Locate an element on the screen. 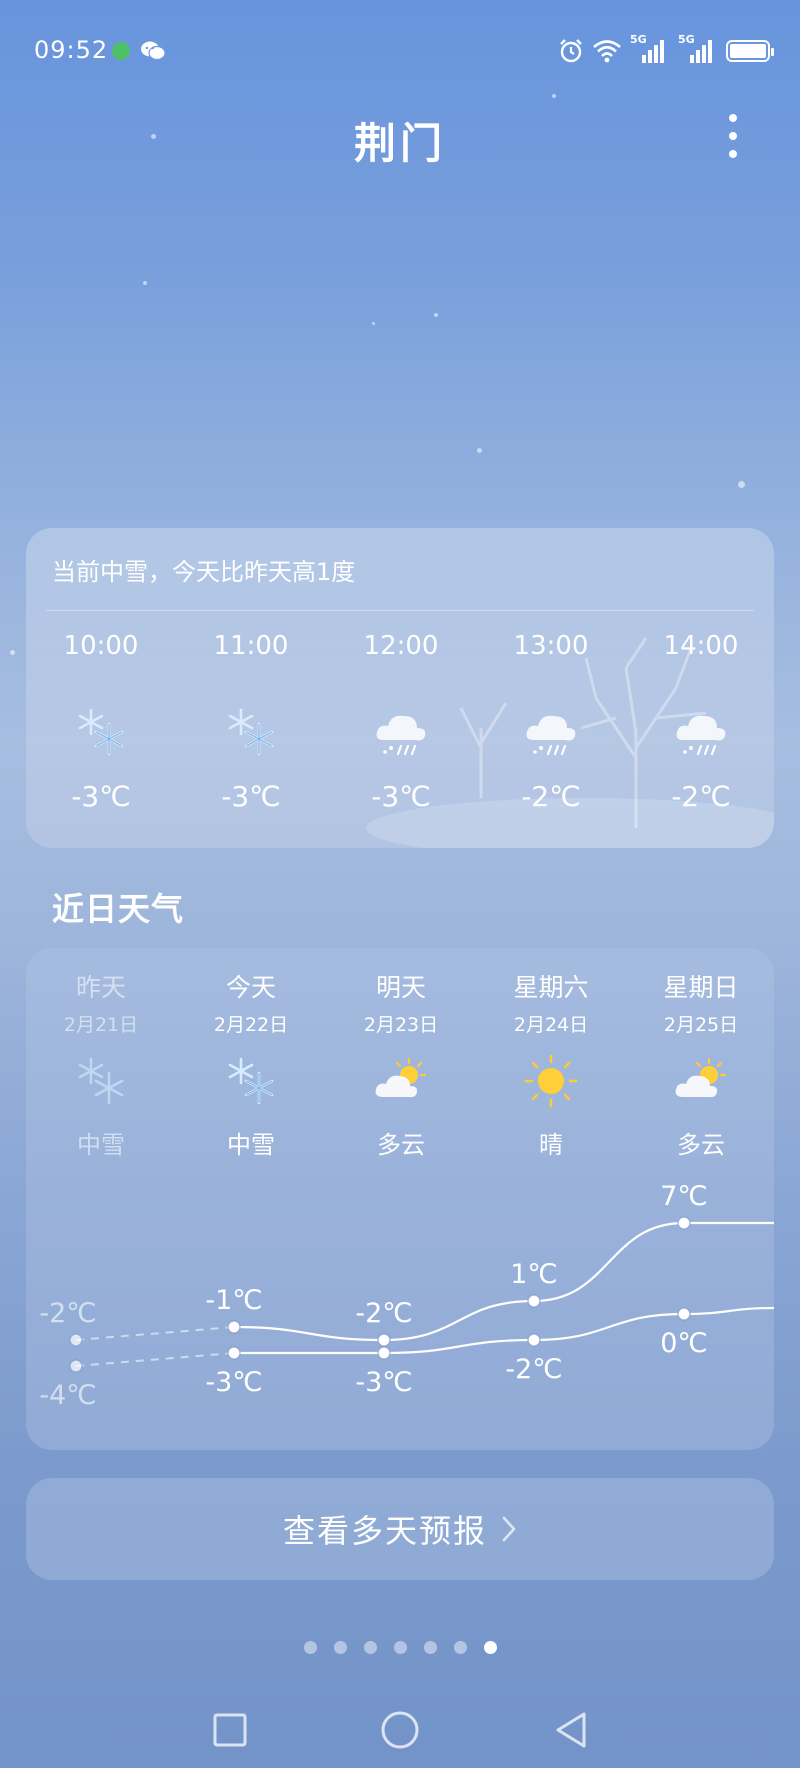 This screenshot has height=1768, width=800. alarm-icon is located at coordinates (571, 51).